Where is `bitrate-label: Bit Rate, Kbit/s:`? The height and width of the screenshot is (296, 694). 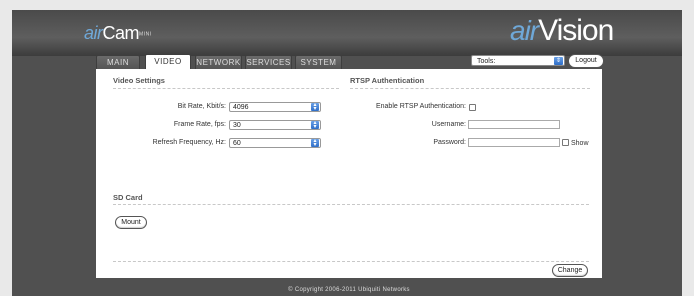
bitrate-label: Bit Rate, Kbit/s: is located at coordinates (201, 106).